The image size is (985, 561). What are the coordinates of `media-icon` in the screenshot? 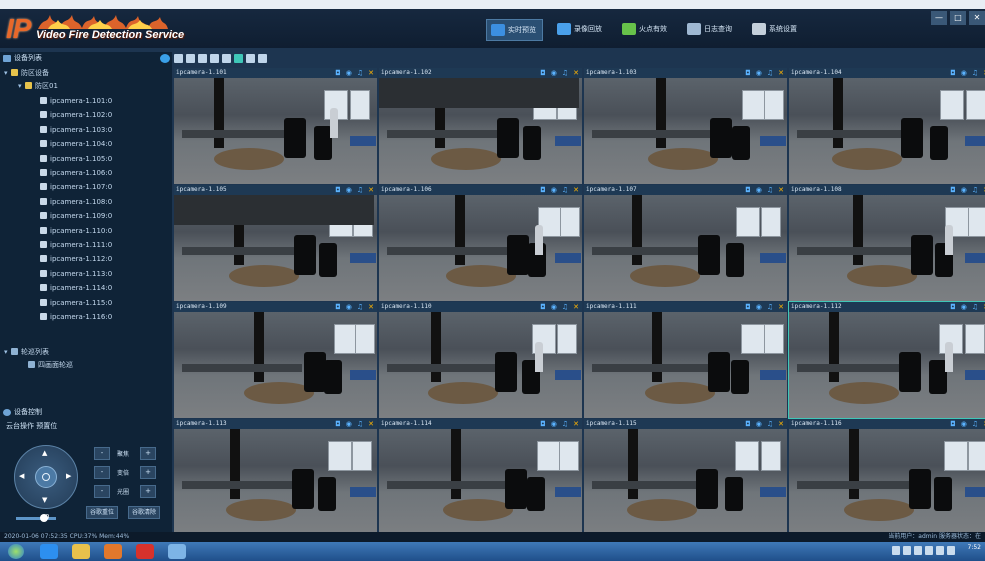 It's located at (113, 551).